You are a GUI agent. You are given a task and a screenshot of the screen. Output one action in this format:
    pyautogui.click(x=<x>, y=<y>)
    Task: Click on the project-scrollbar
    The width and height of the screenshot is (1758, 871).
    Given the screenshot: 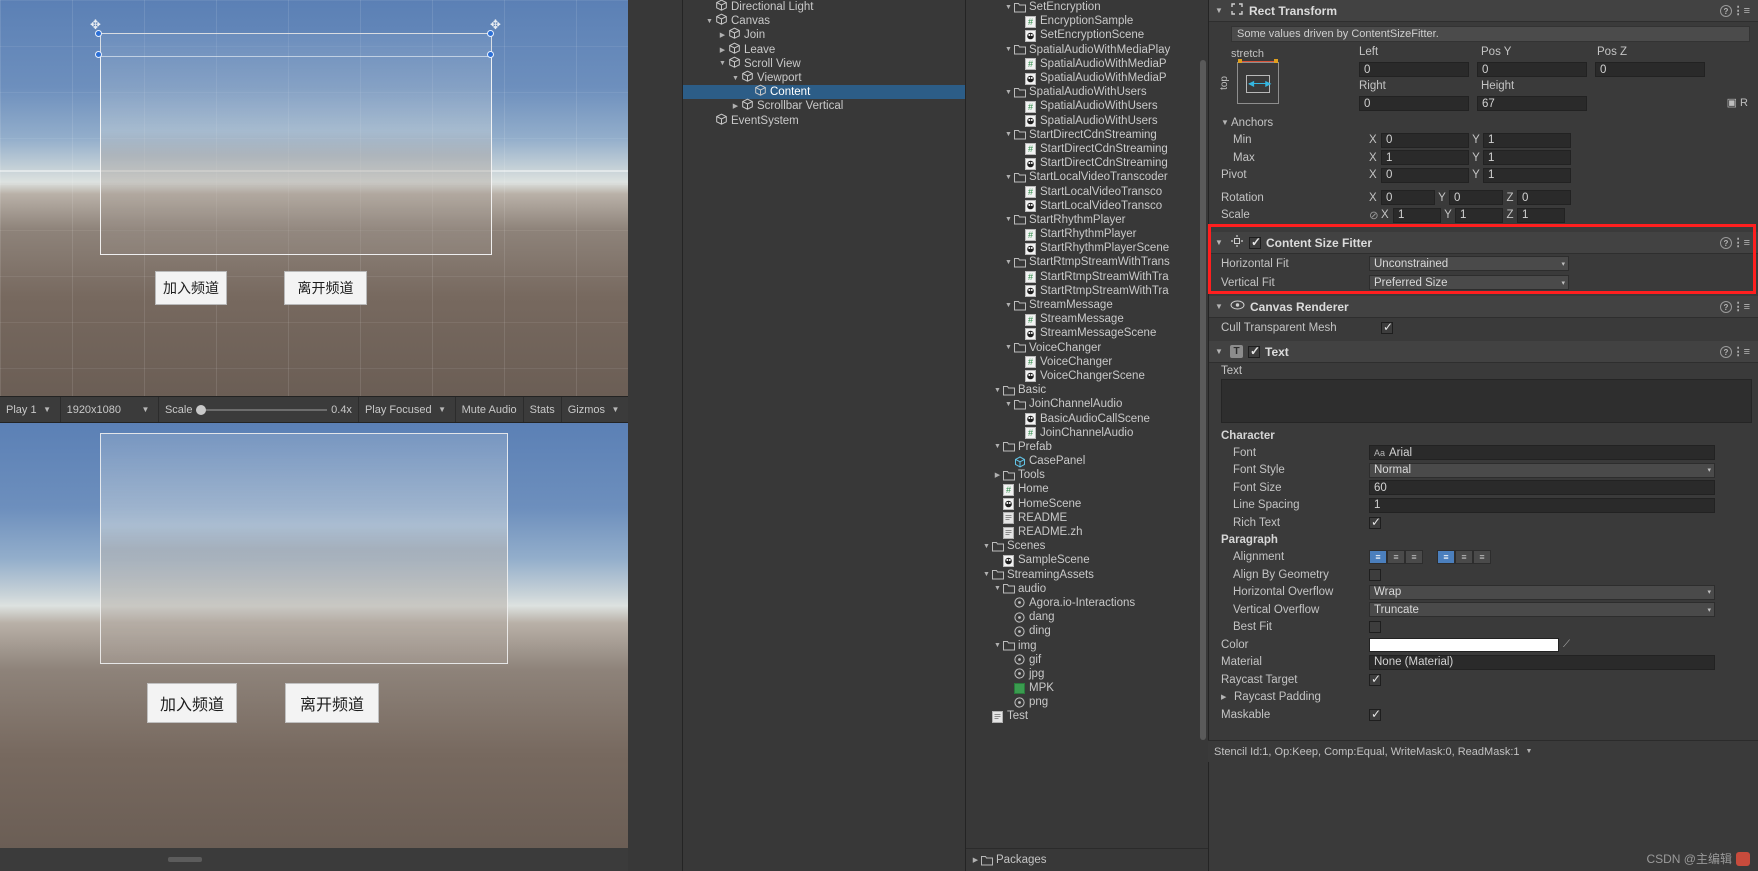 What is the action you would take?
    pyautogui.click(x=1203, y=400)
    